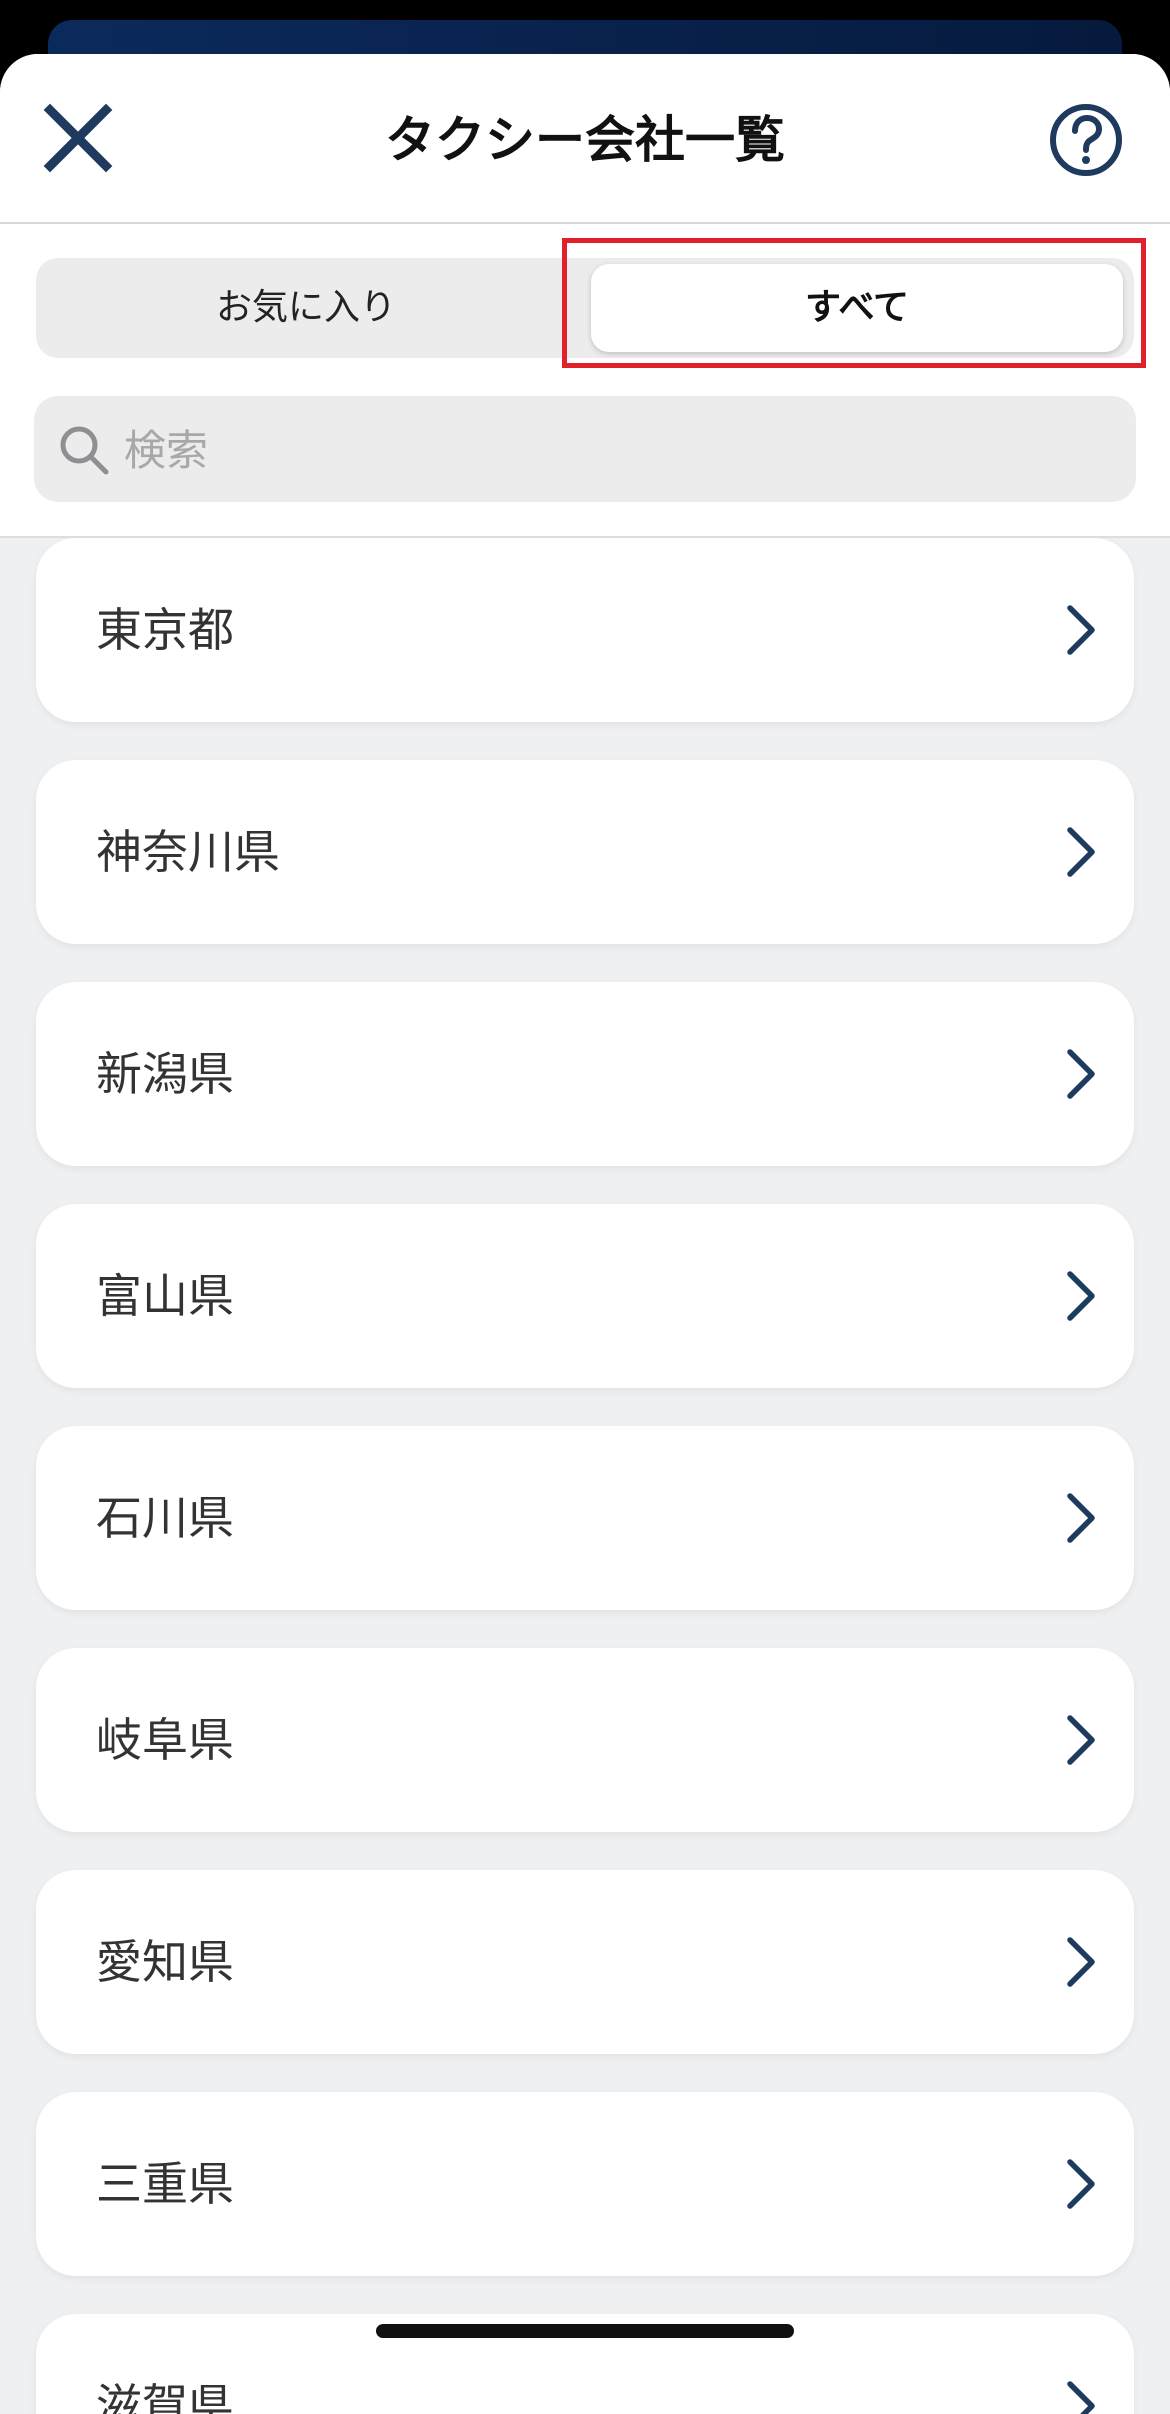 Image resolution: width=1170 pixels, height=2414 pixels. Describe the element at coordinates (306, 308) in the screenshot. I see `tab-favorites: お気に入り` at that location.